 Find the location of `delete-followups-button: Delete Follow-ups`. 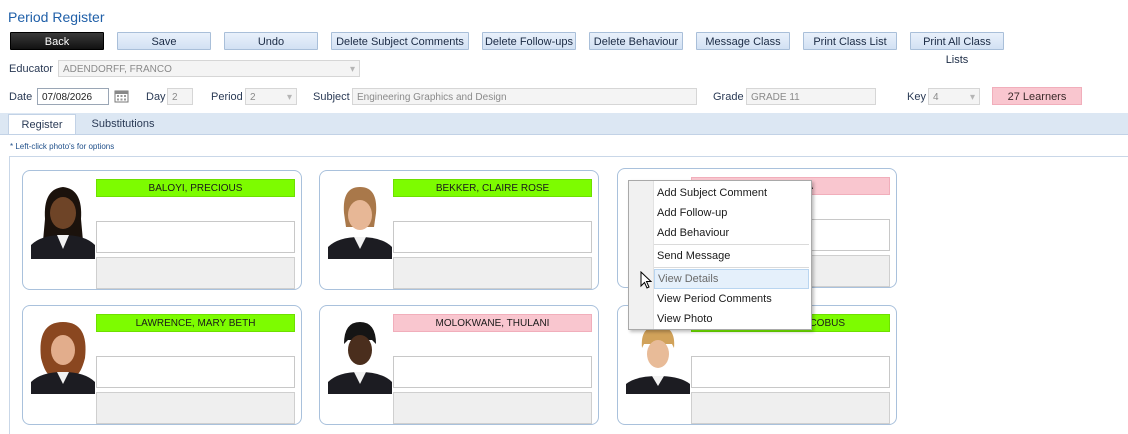

delete-followups-button: Delete Follow-ups is located at coordinates (529, 41).